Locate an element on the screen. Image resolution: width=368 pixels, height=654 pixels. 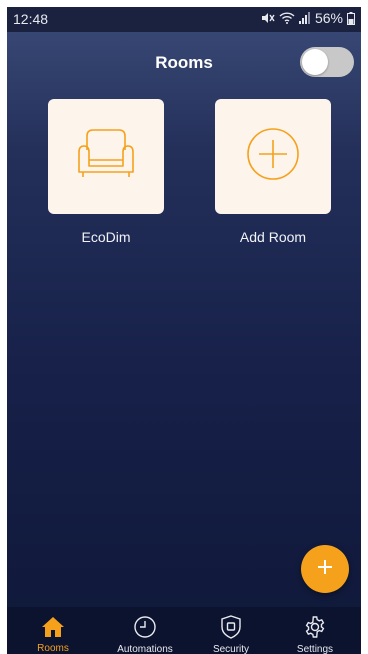
nav-item-security: Security is located at coordinates (231, 630).